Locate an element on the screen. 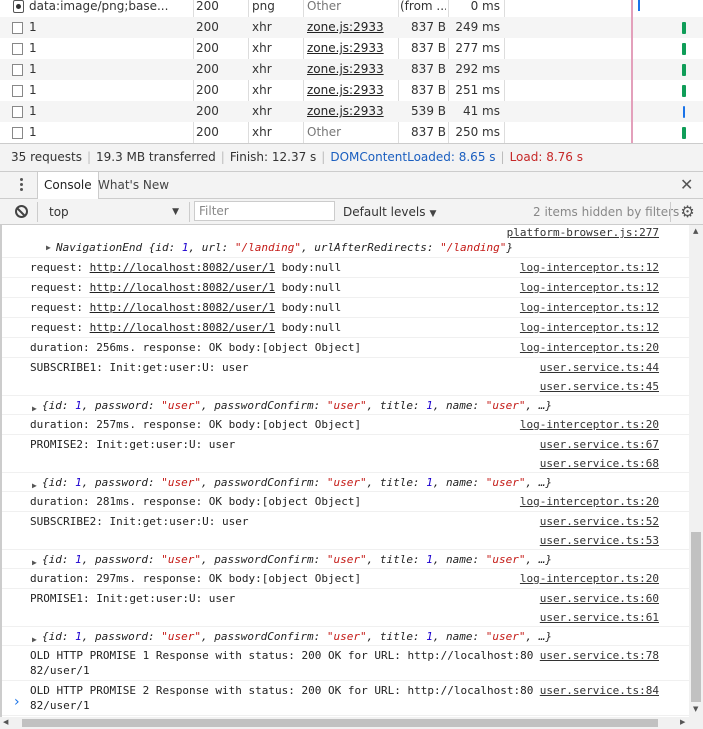 Image resolution: width=703 pixels, height=729 pixels. network-row: 1 200 xhr zone.js:2933 539 B 41 ms is located at coordinates (351, 111).